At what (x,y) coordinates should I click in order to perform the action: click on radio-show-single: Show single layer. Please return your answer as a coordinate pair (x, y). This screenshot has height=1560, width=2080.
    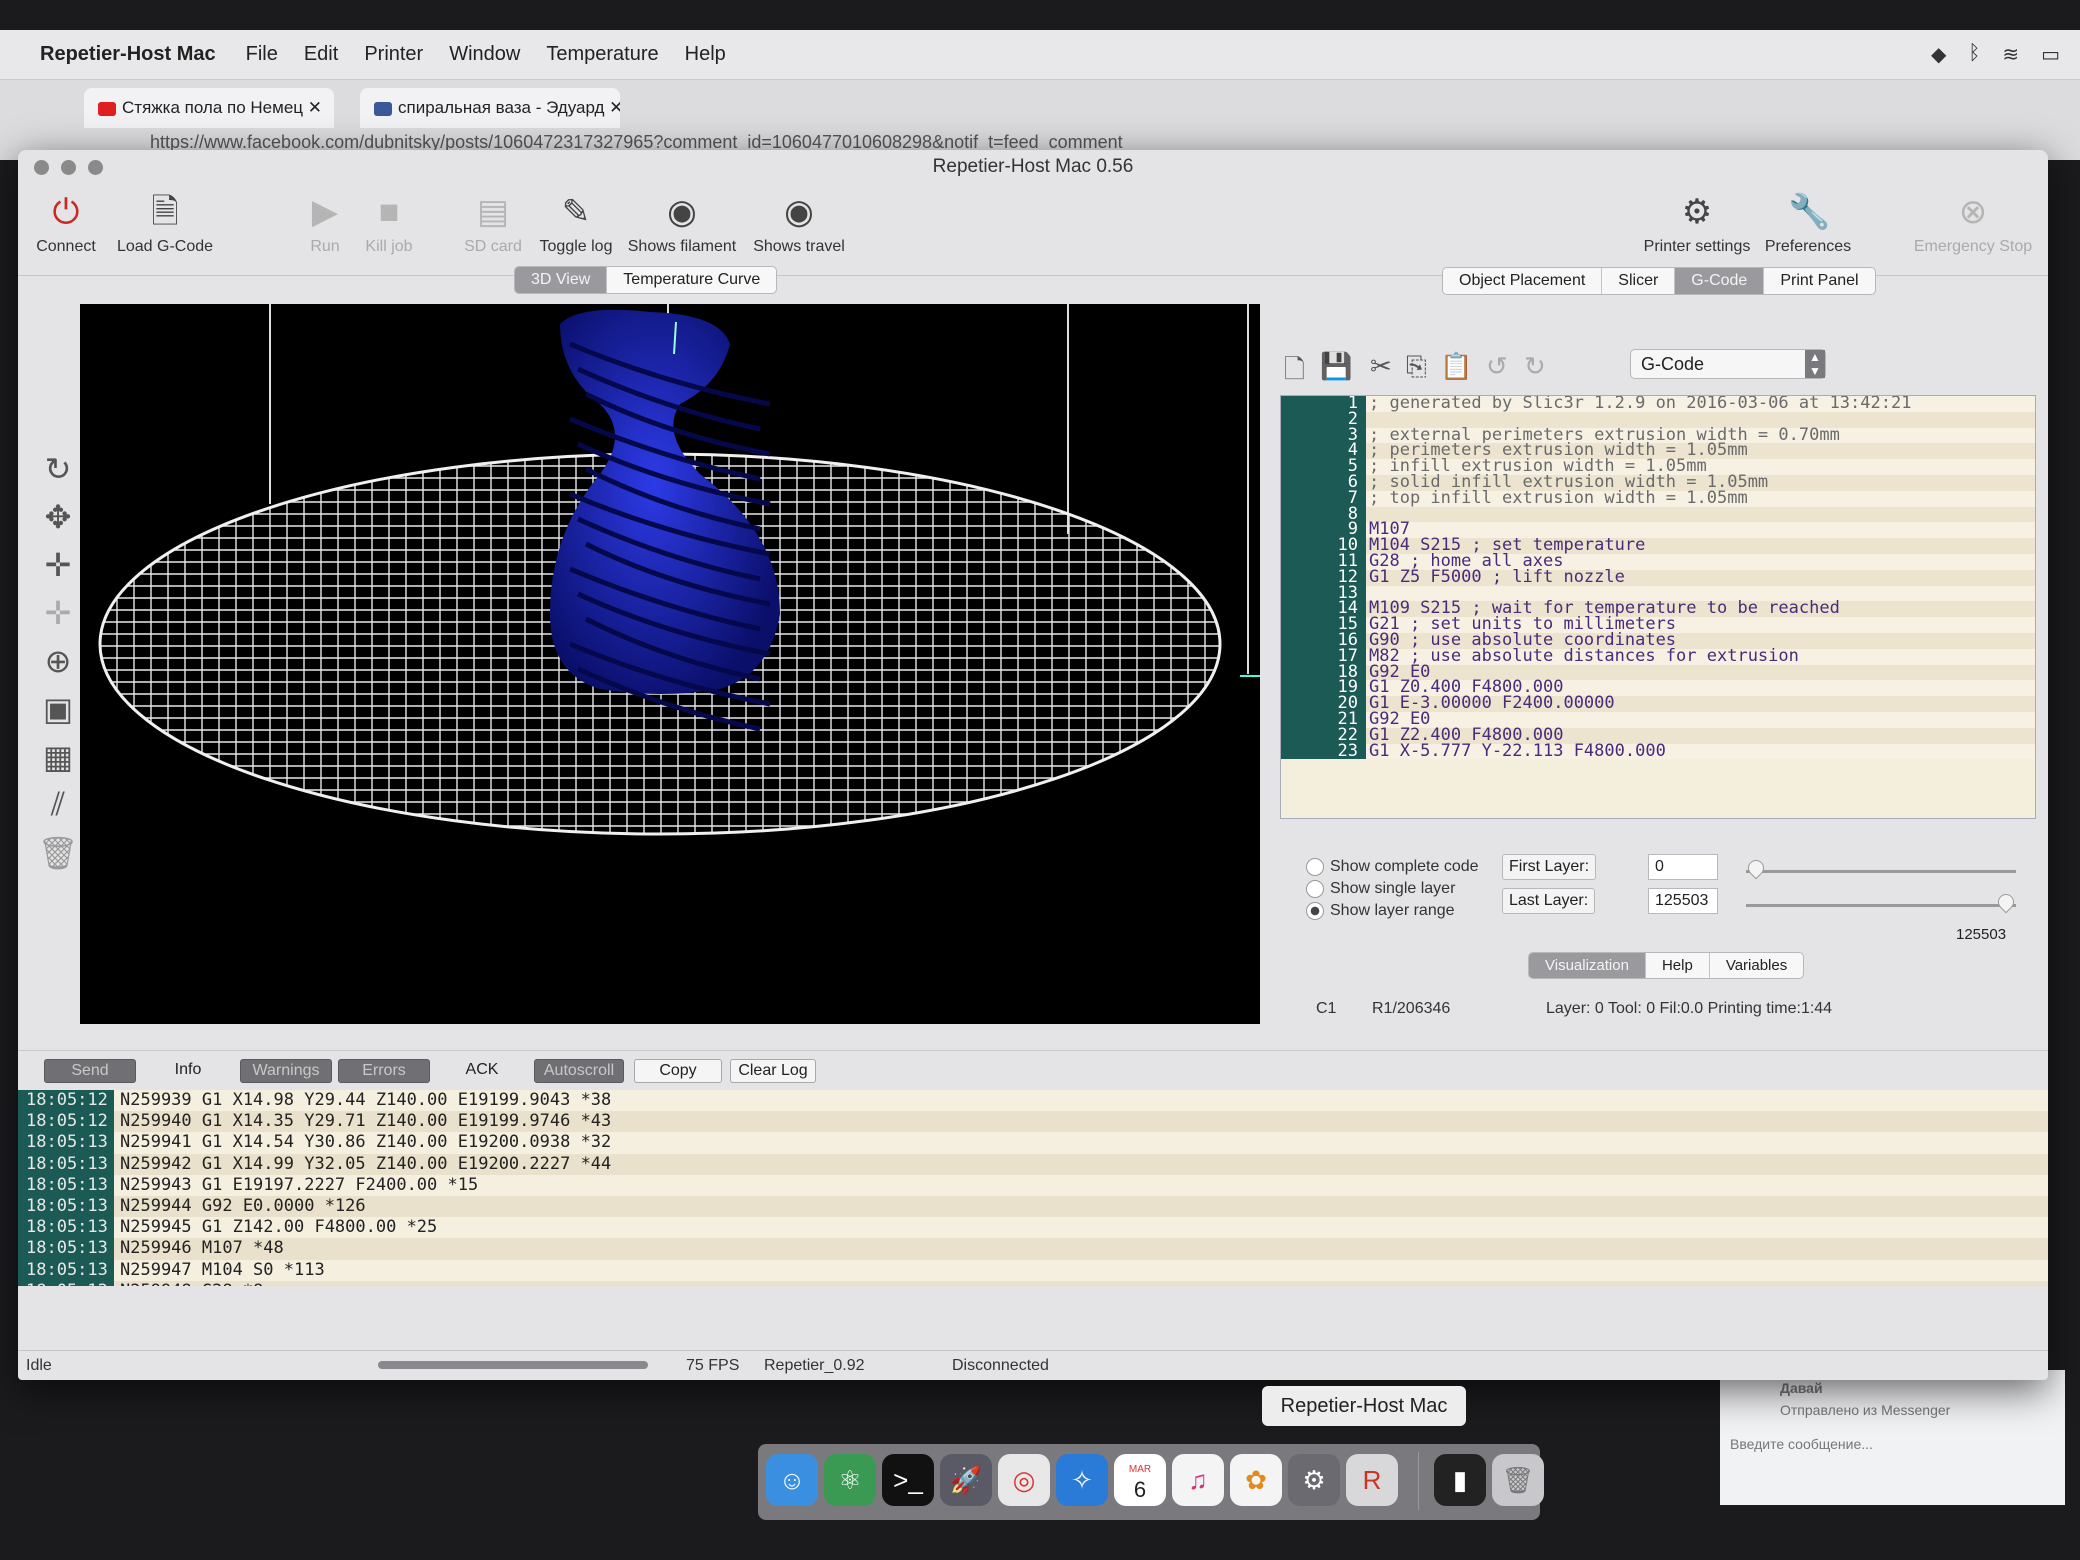
    Looking at the image, I should click on (1380, 889).